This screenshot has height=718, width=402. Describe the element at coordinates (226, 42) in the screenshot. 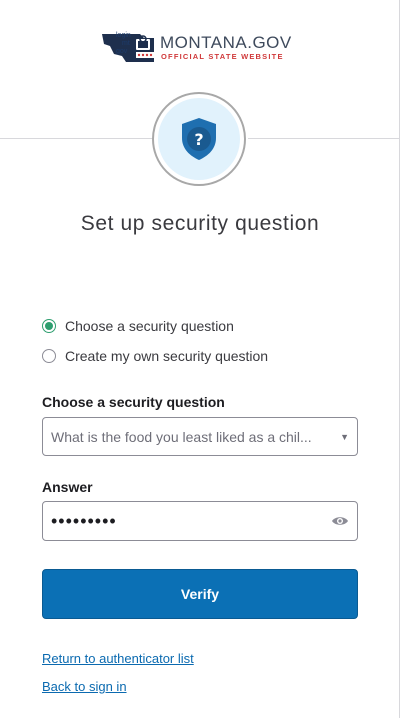

I see `logo-title: MONTANA.GOV` at that location.